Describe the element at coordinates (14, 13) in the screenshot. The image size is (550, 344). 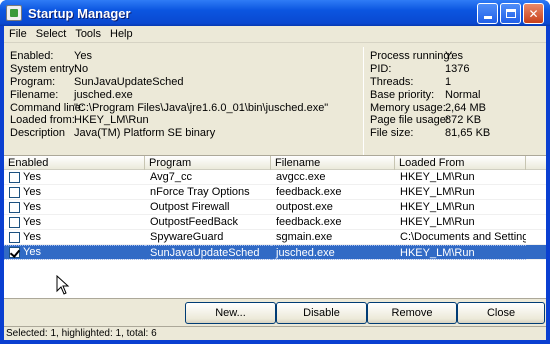
I see `app-icon` at that location.